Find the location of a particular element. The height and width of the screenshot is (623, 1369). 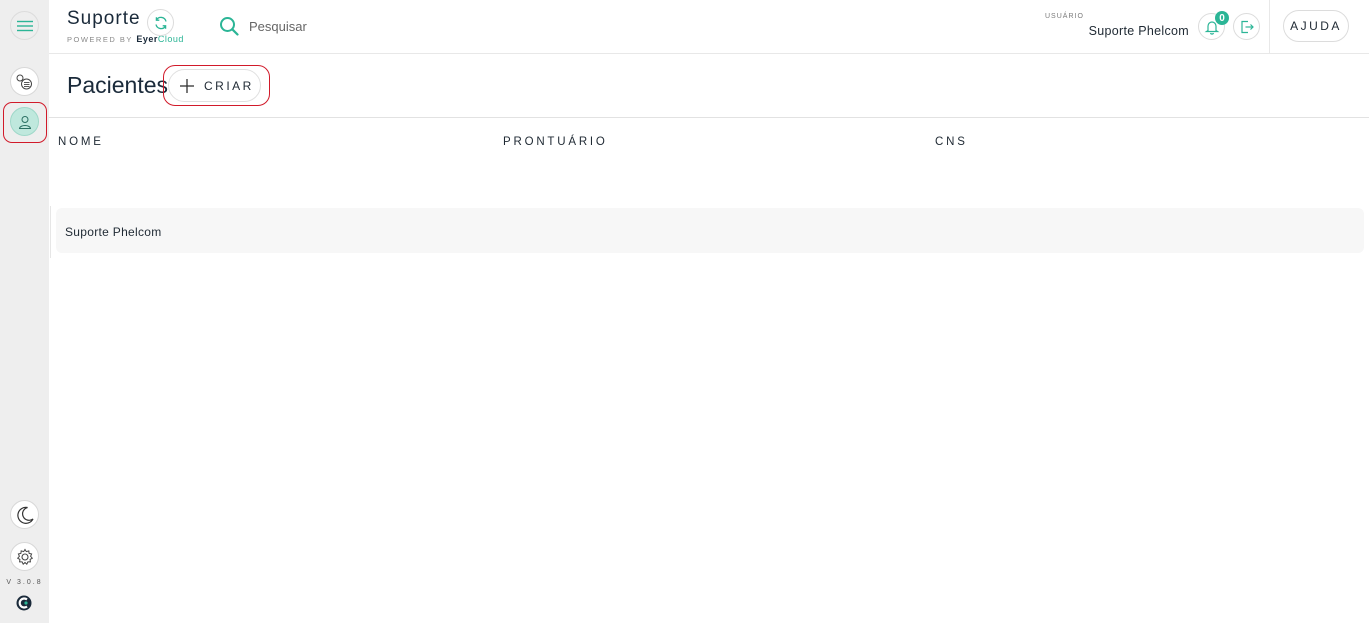

sidebar: V 3.0.8 is located at coordinates (24, 311).